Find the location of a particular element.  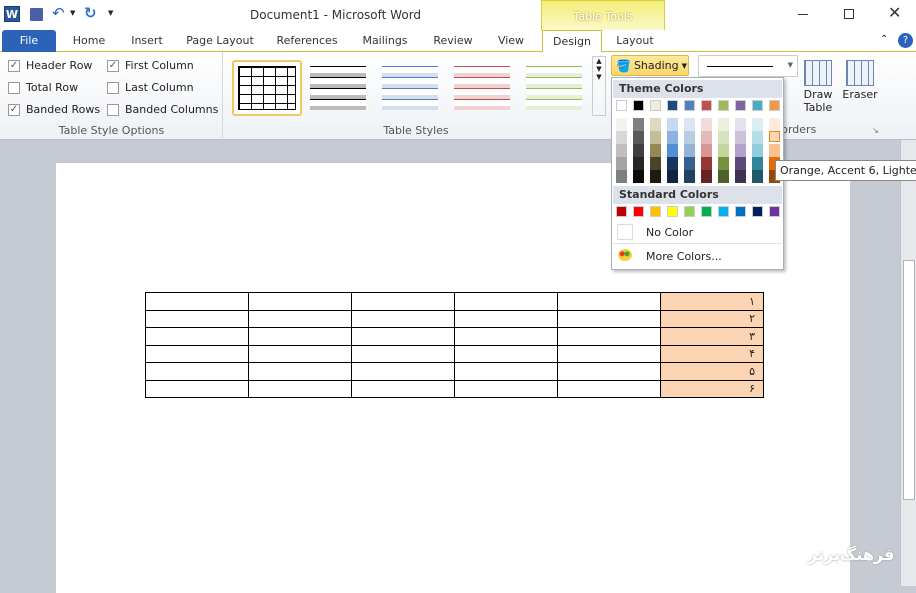

banded-rows-checkbox: ✓ Banded Rows is located at coordinates (54, 109).